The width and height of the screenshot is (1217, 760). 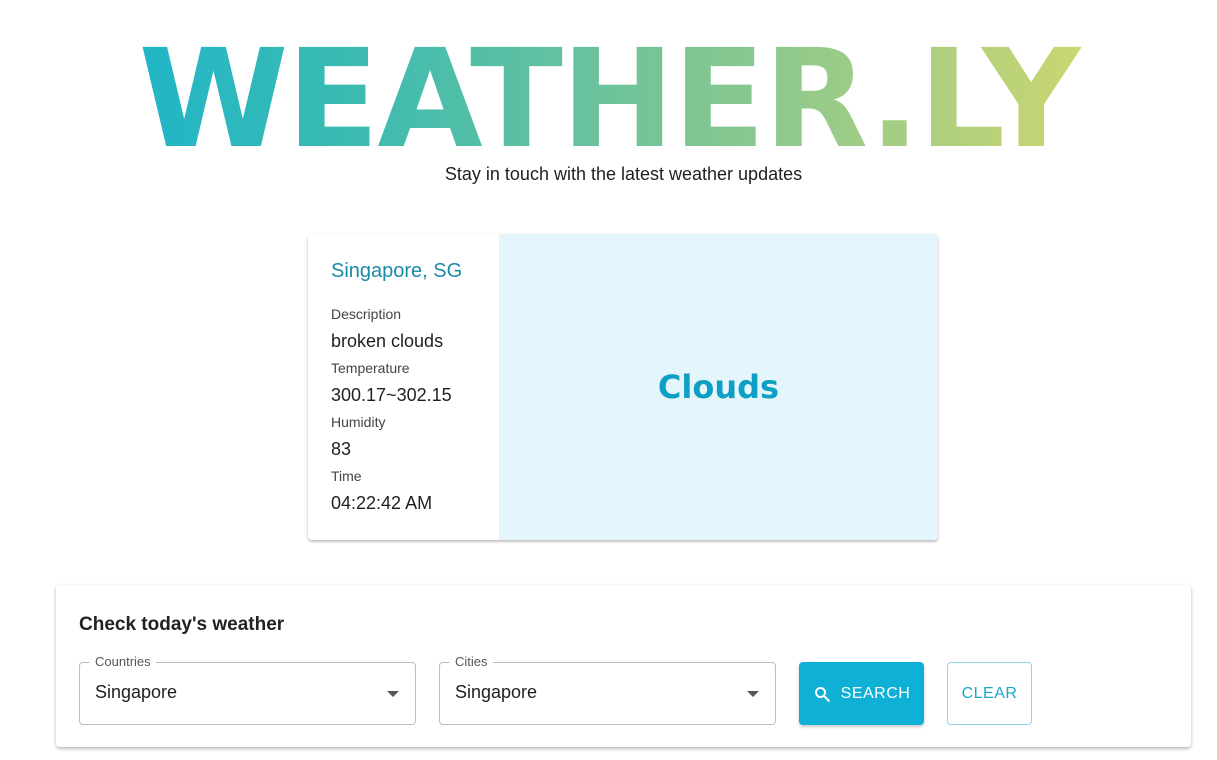 What do you see at coordinates (370, 368) in the screenshot?
I see `temperature-label: Temperature` at bounding box center [370, 368].